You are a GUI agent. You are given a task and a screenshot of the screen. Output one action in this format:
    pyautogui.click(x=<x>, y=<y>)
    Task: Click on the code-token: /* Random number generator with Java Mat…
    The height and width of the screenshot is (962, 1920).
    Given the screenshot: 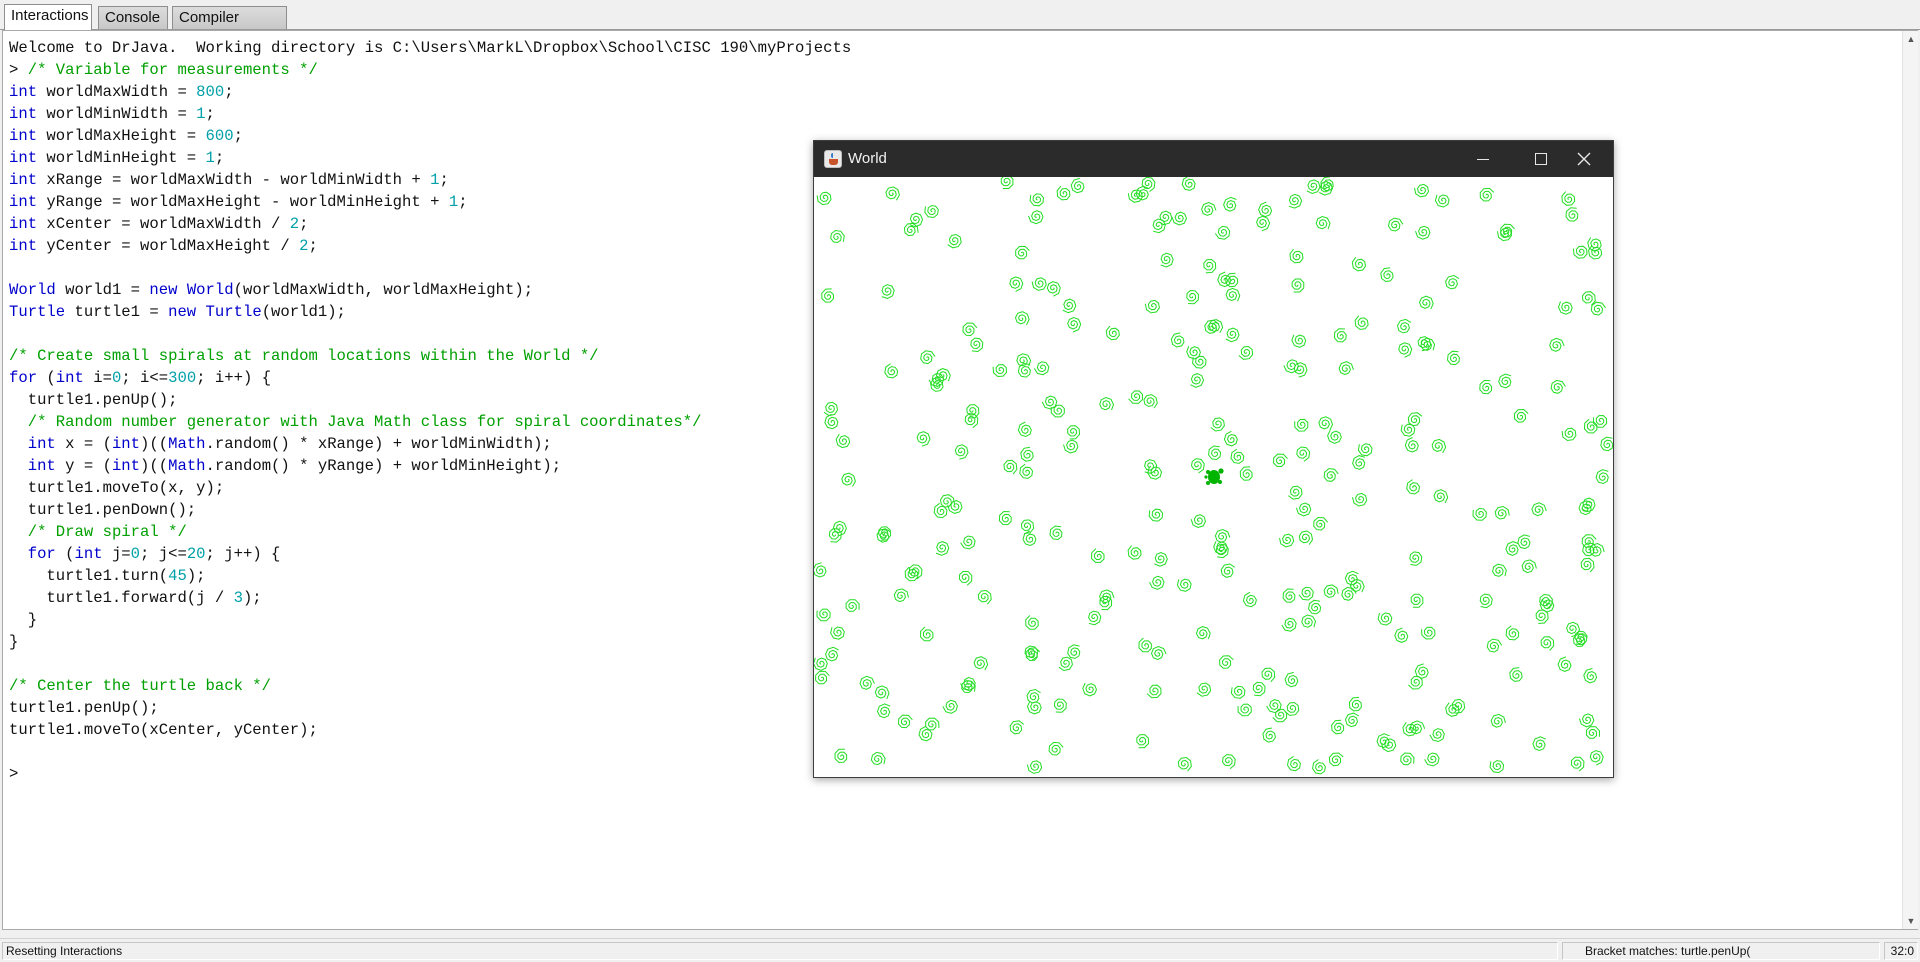 What is the action you would take?
    pyautogui.click(x=364, y=422)
    